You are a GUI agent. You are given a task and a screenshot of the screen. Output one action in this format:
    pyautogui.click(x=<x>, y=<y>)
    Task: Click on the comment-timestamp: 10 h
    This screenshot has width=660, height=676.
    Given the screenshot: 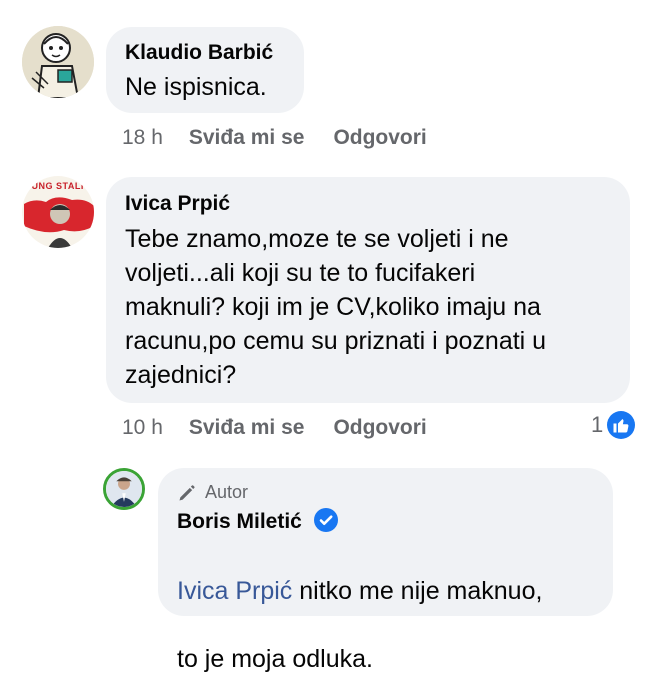 What is the action you would take?
    pyautogui.click(x=142, y=428)
    